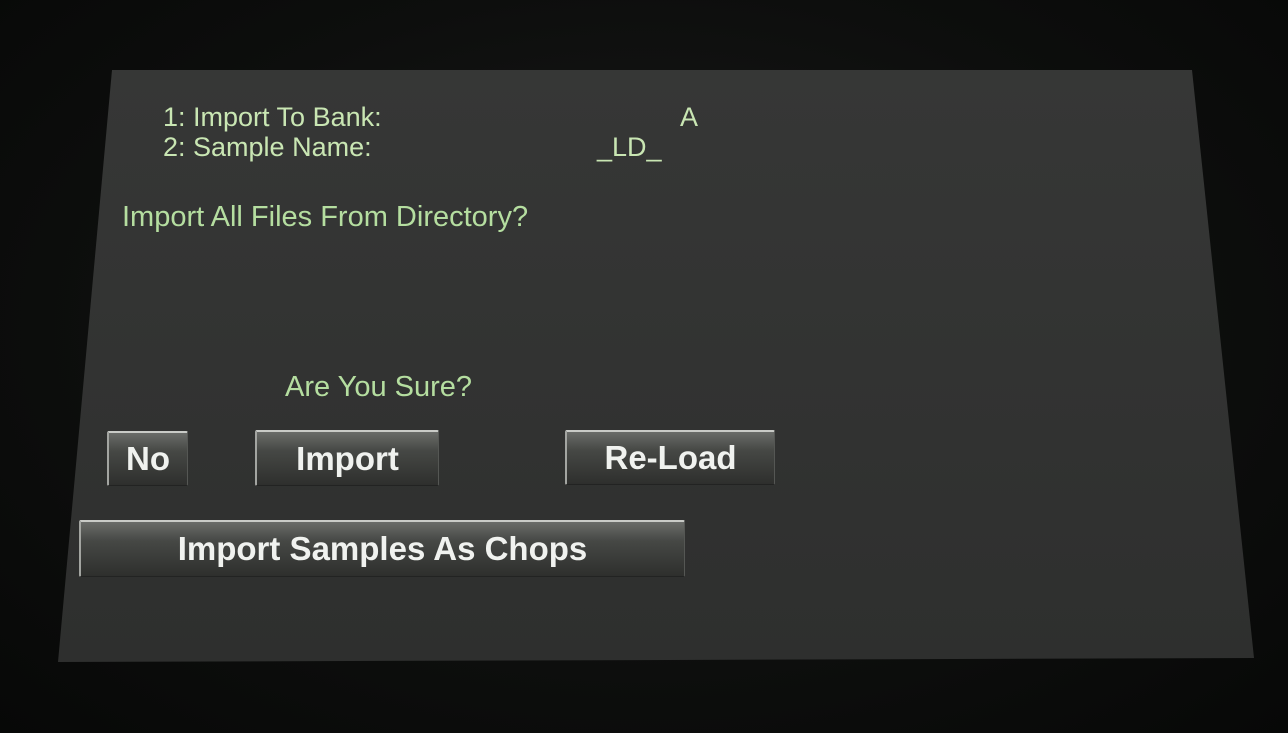 The image size is (1288, 733). Describe the element at coordinates (267, 147) in the screenshot. I see `param-sample-name-label: 2: Sample Name:` at that location.